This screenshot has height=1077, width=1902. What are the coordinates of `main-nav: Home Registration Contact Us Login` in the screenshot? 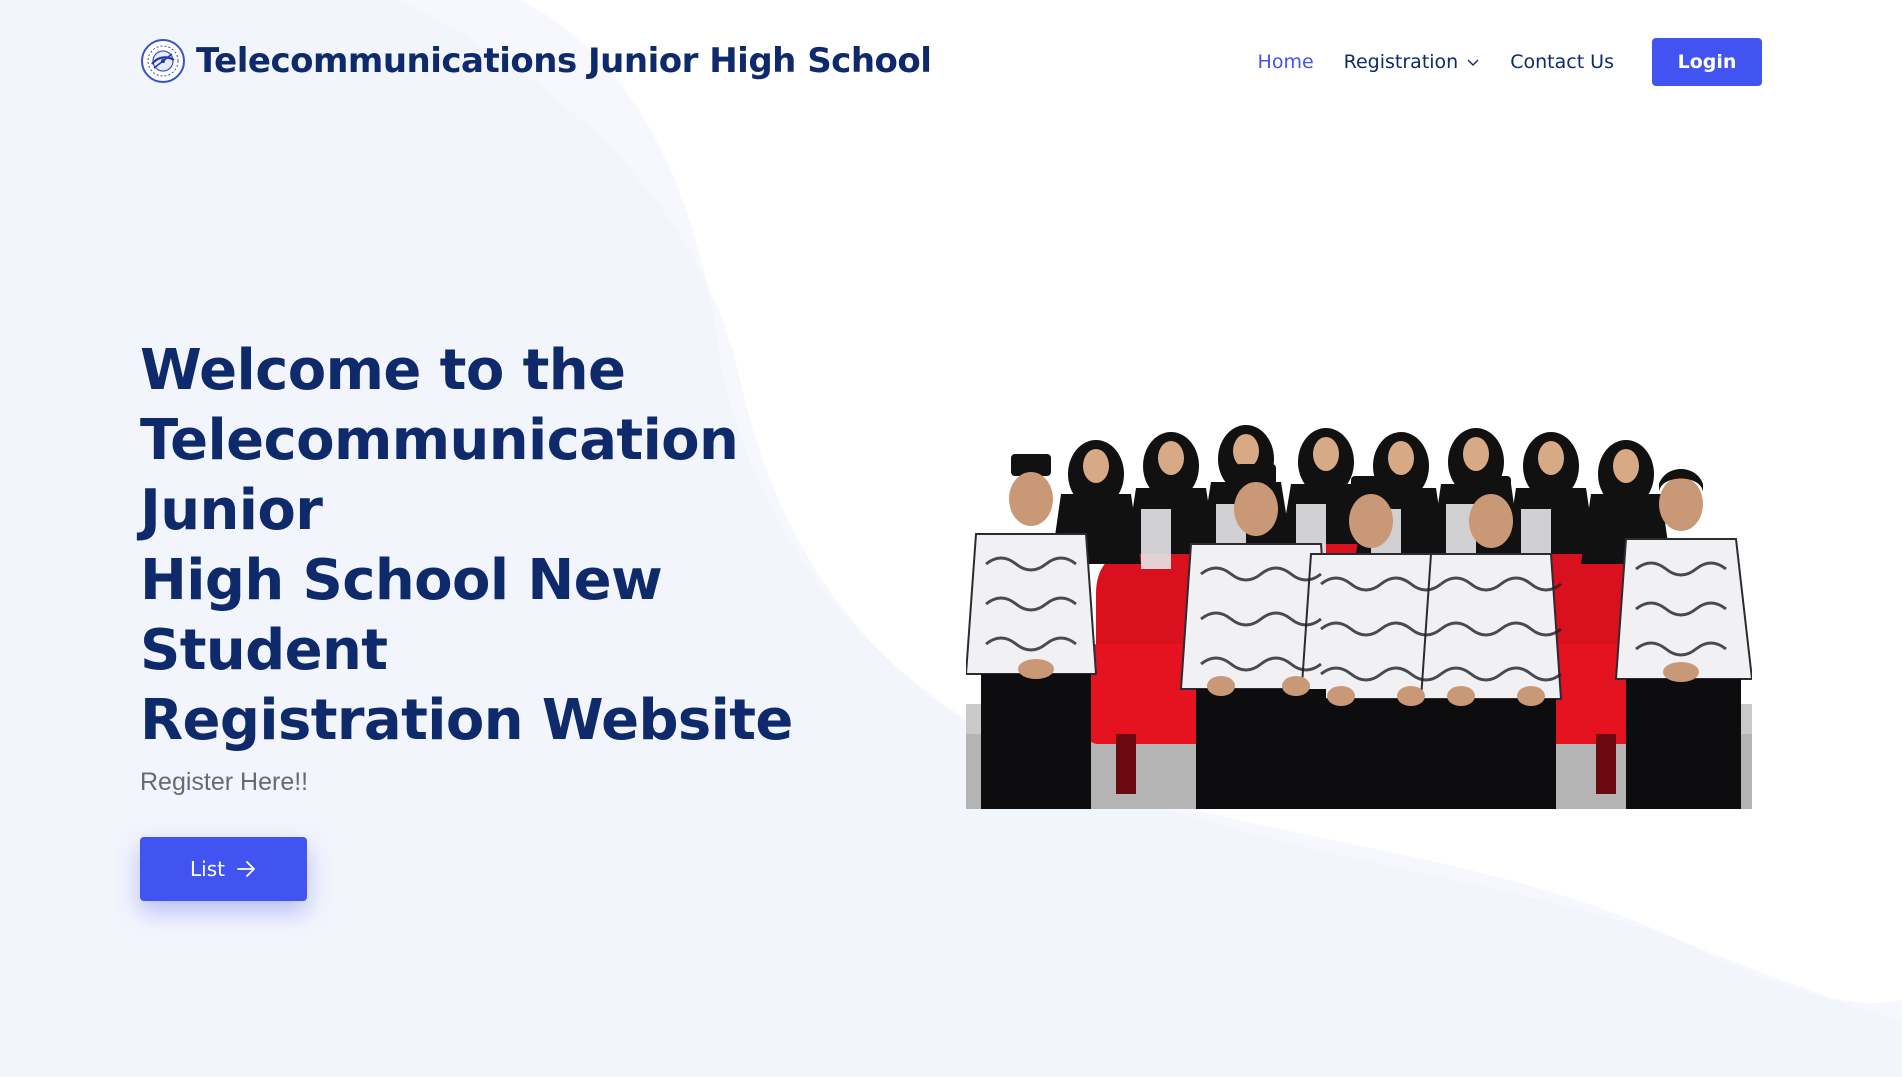 It's located at (1510, 62).